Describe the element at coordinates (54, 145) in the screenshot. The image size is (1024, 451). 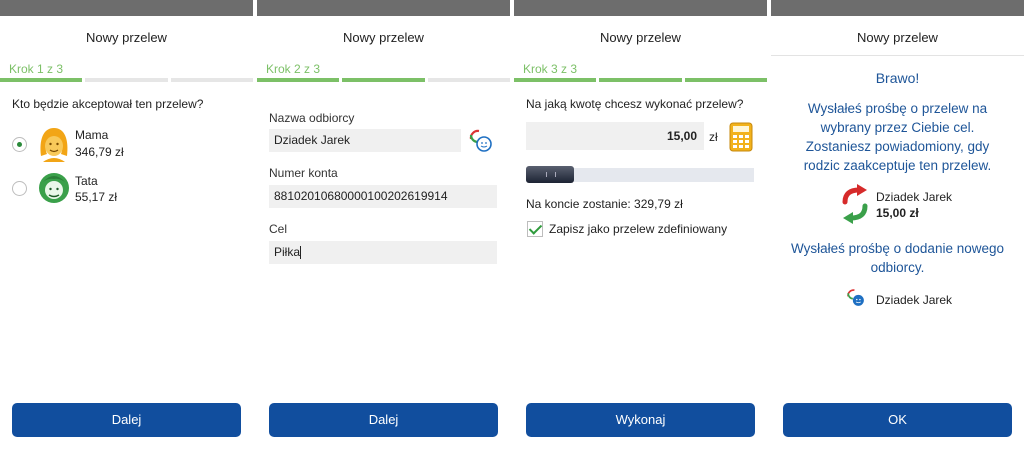
I see `mother-avatar-icon` at that location.